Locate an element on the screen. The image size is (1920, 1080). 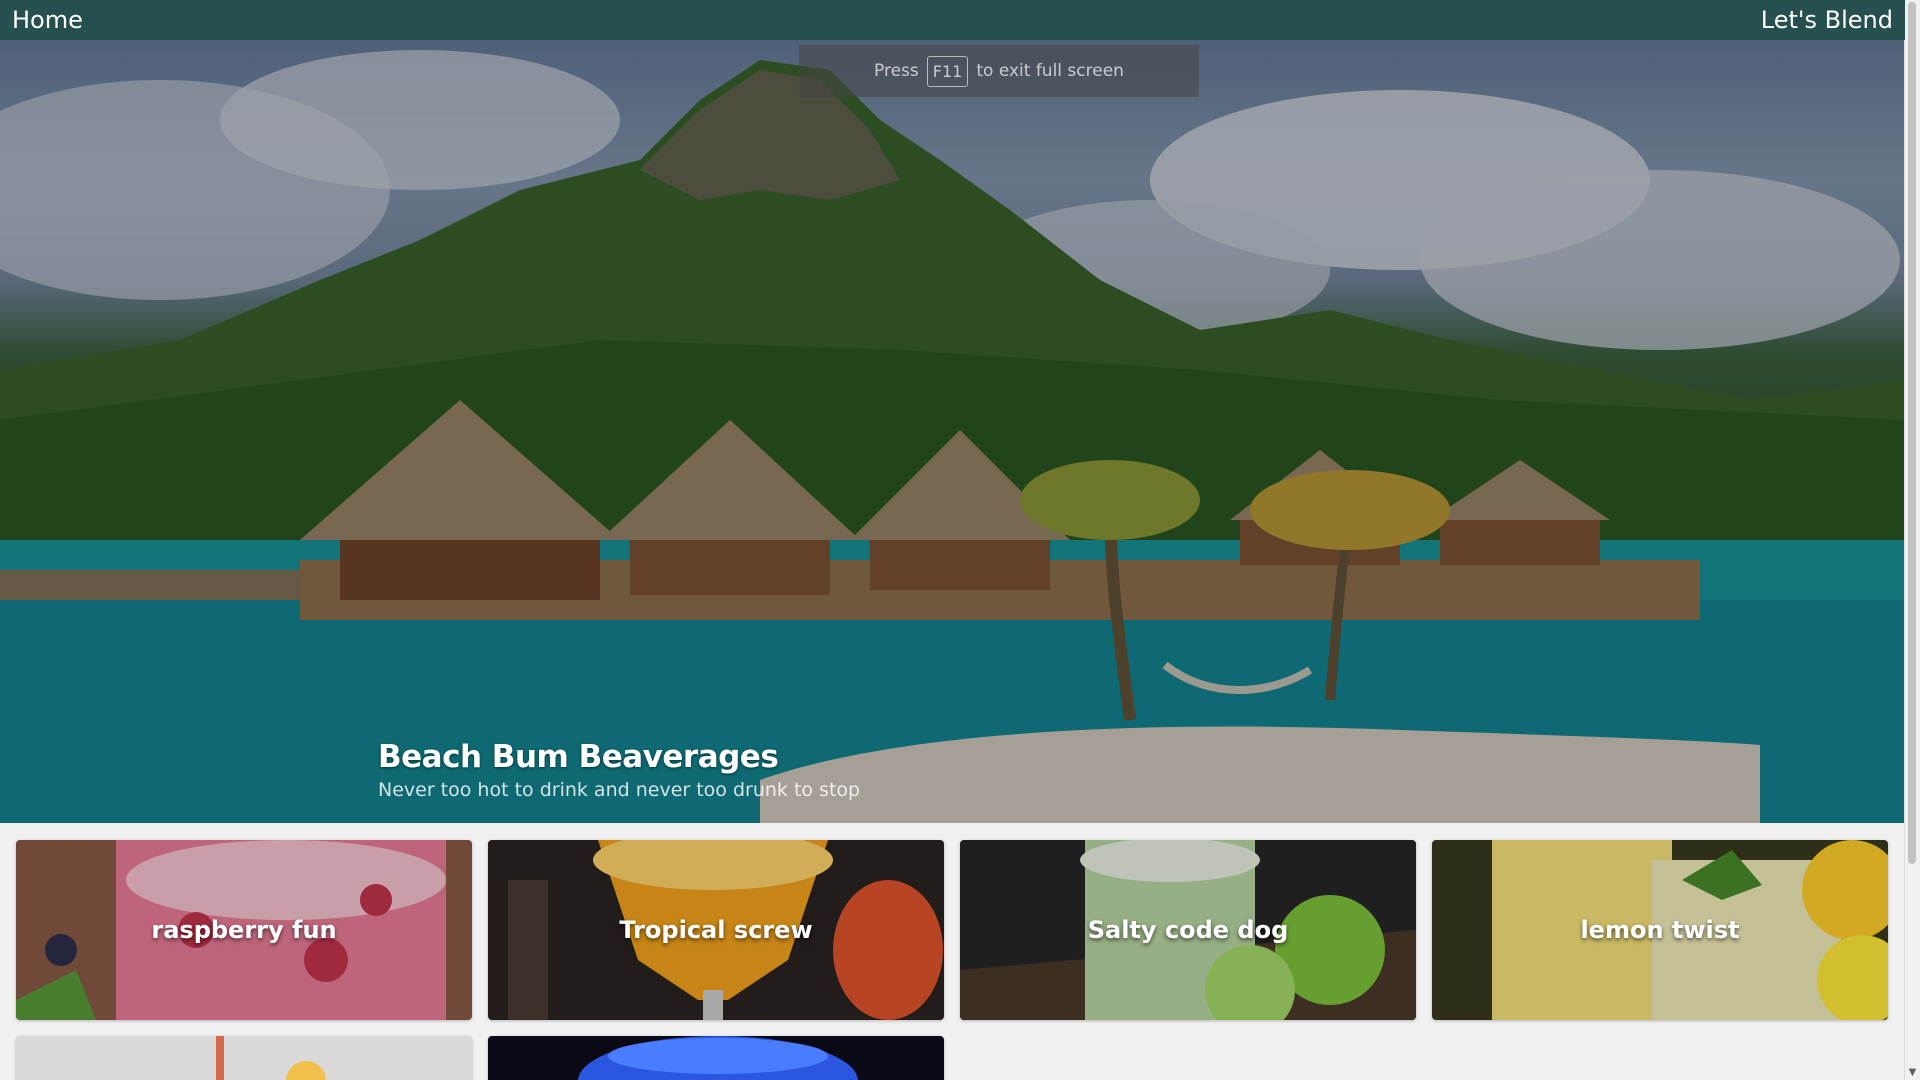
hero-title: Beach Bum Beaverages is located at coordinates (578, 757).